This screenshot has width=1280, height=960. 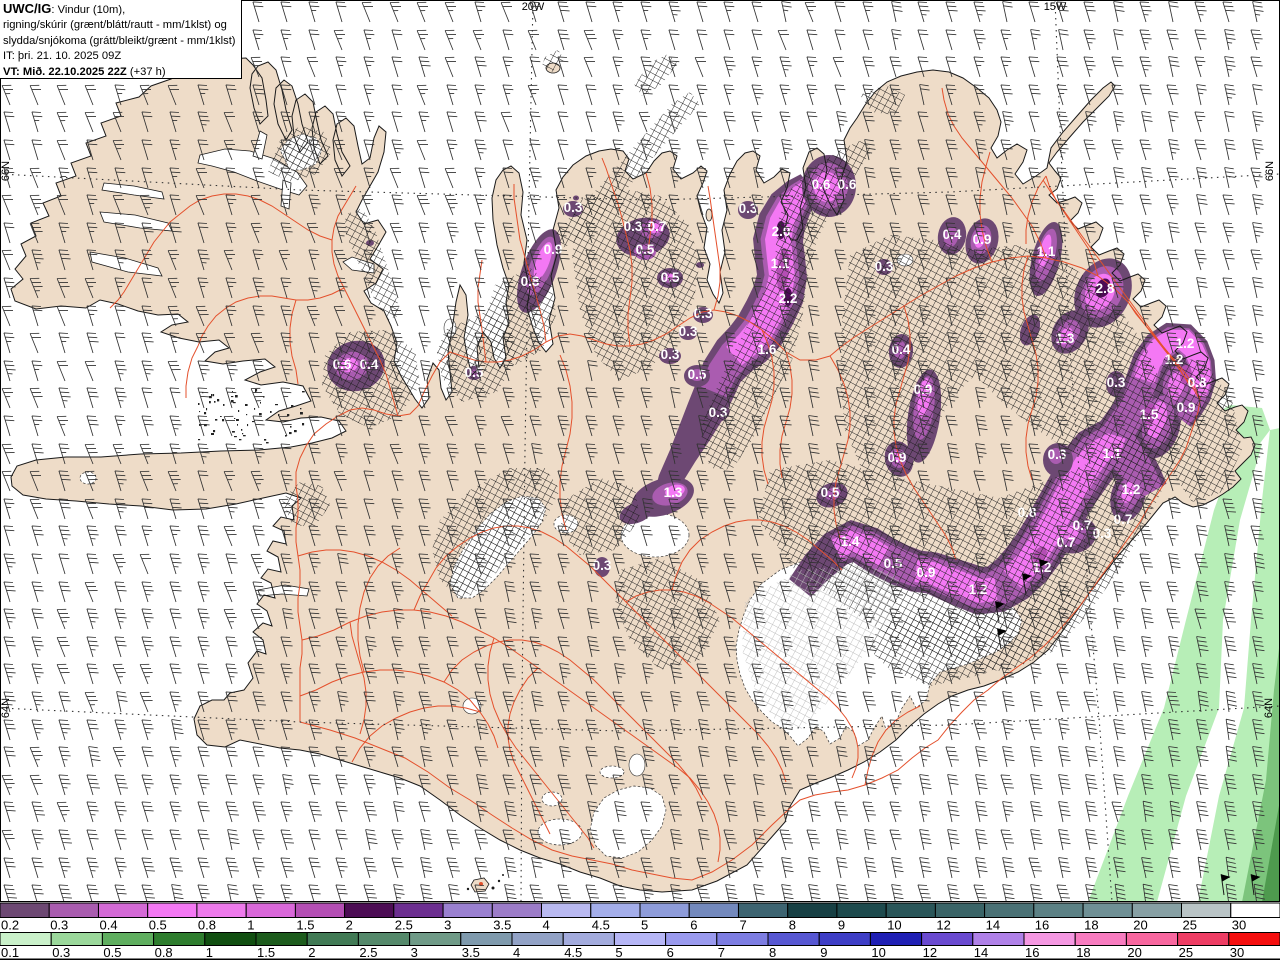 What do you see at coordinates (10, 925) in the screenshot?
I see `svg-text: 0.2` at bounding box center [10, 925].